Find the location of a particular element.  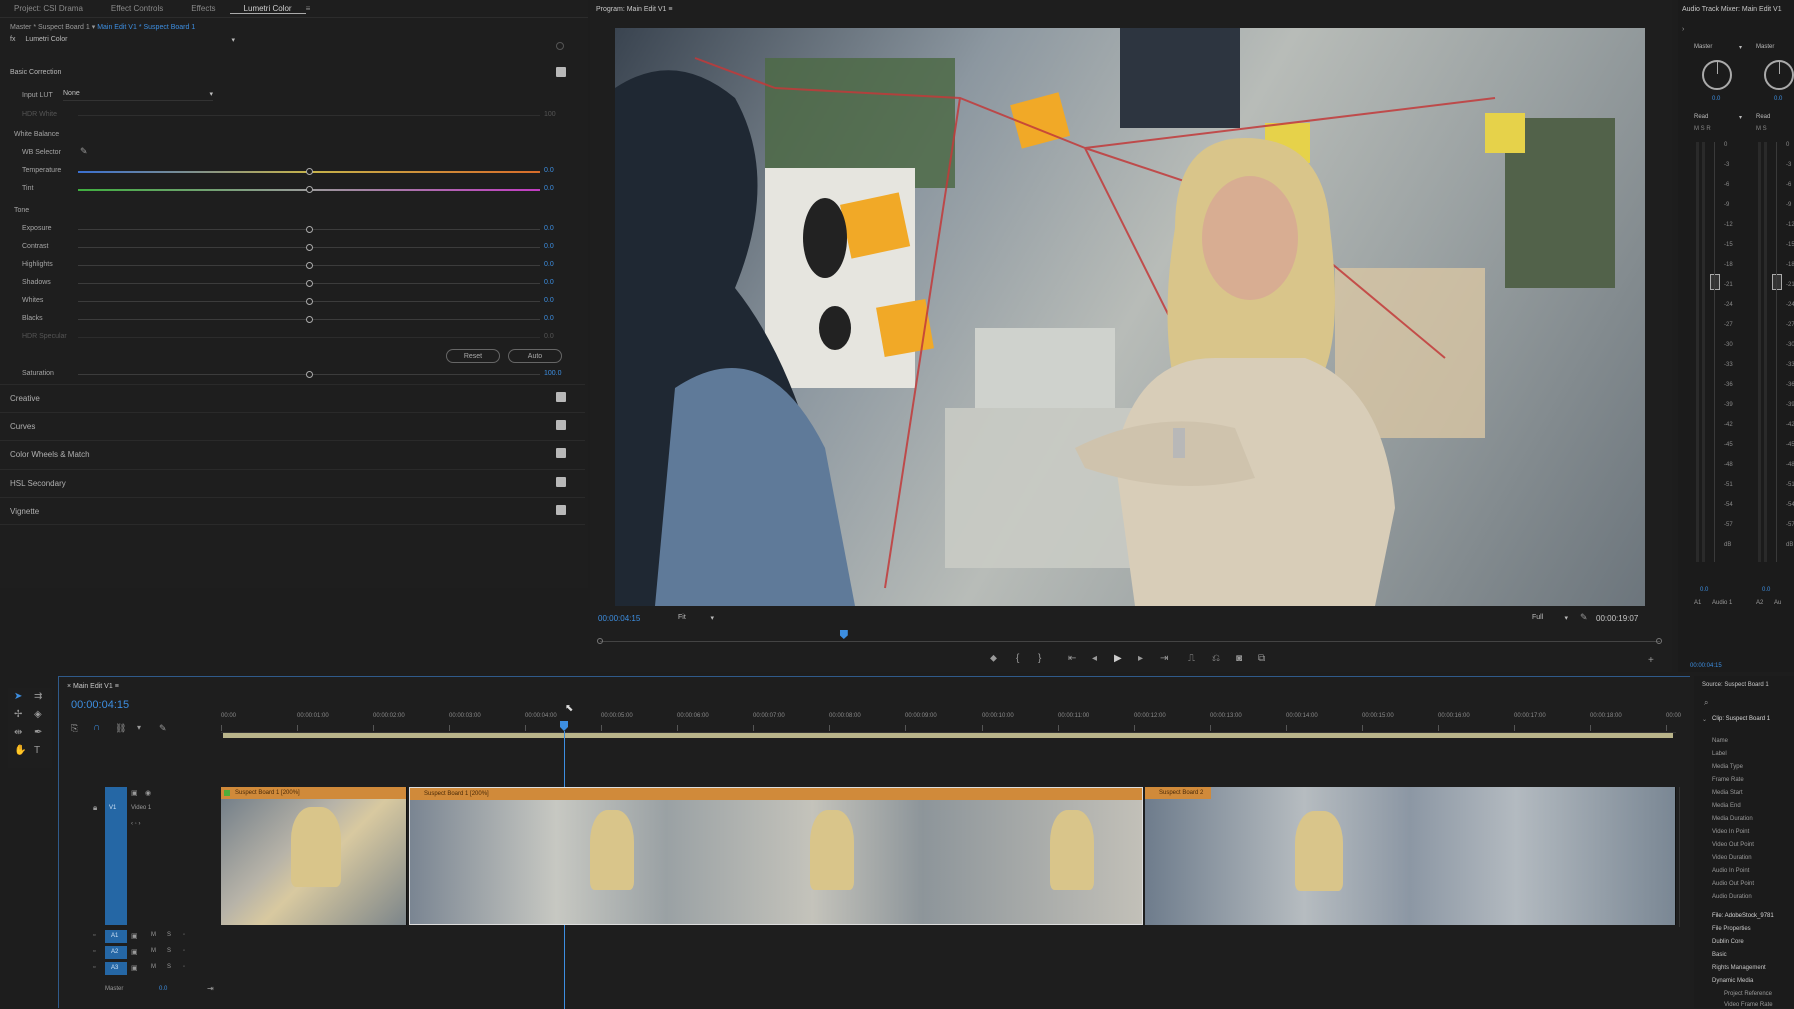

hand-tool-icon: ✋ is located at coordinates (20, 751).